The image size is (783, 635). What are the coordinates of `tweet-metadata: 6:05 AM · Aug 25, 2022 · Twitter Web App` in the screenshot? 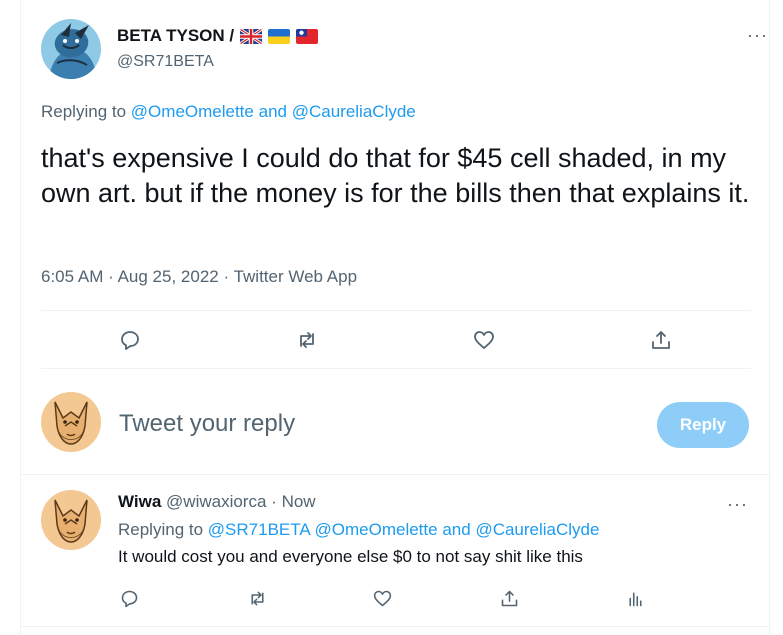 It's located at (199, 277).